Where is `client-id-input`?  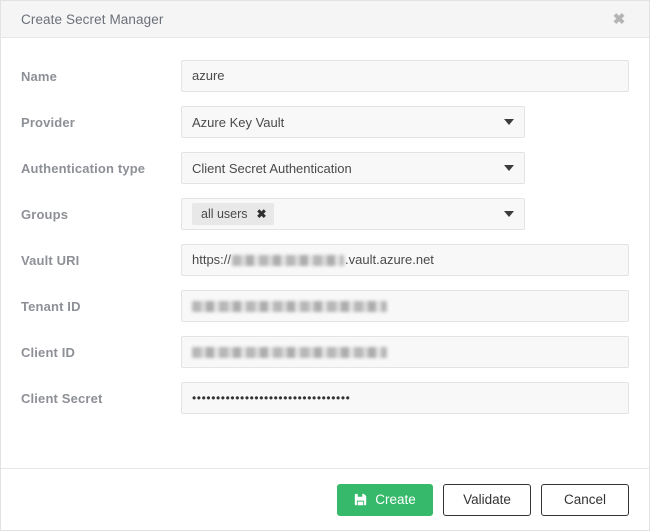
client-id-input is located at coordinates (405, 352).